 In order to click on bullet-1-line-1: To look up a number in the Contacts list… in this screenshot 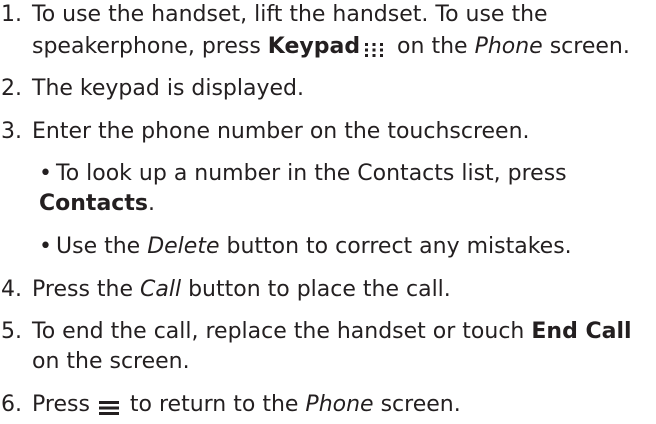, I will do `click(311, 173)`.